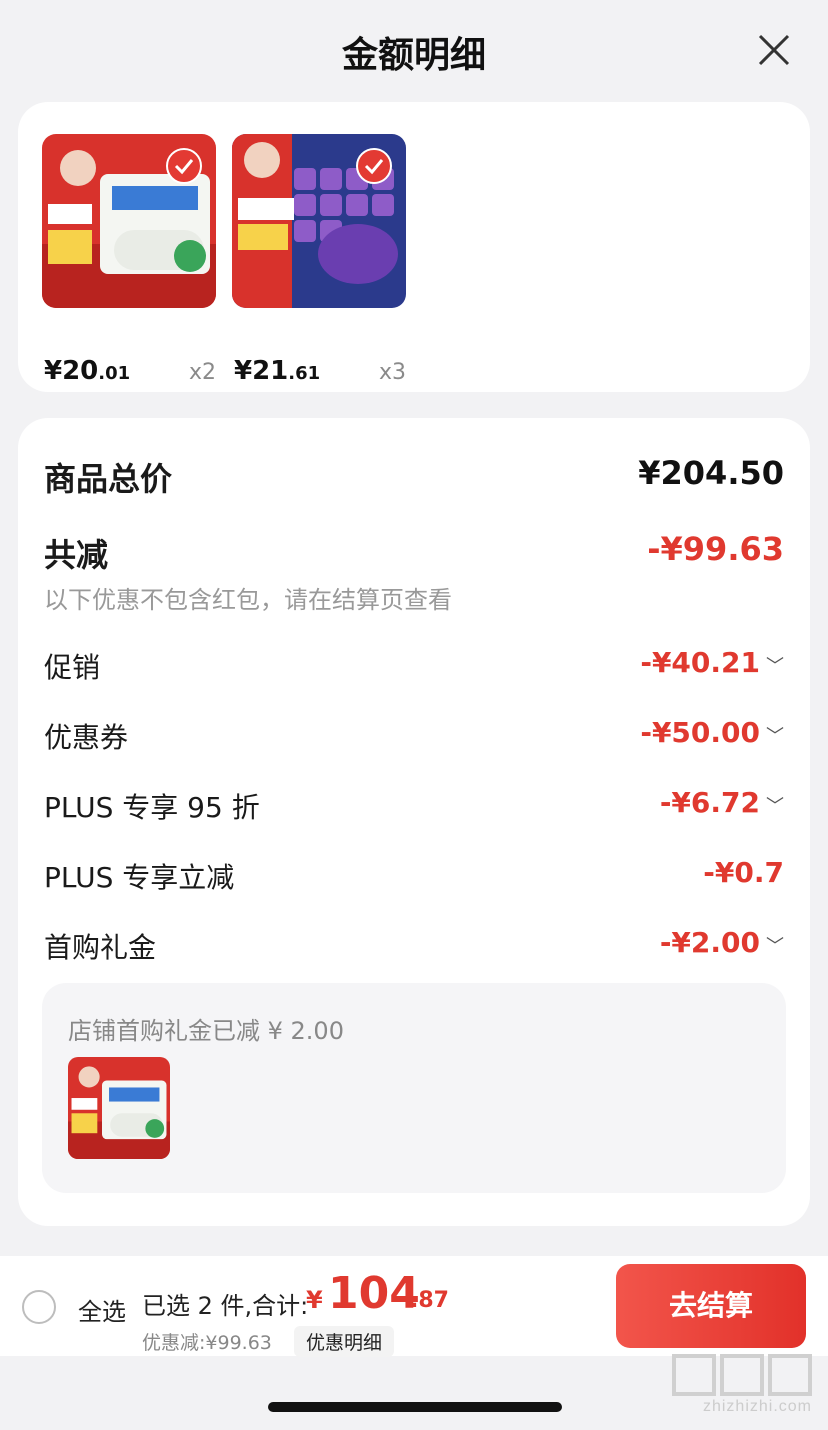 Image resolution: width=828 pixels, height=1430 pixels. I want to click on close-icon, so click(774, 50).